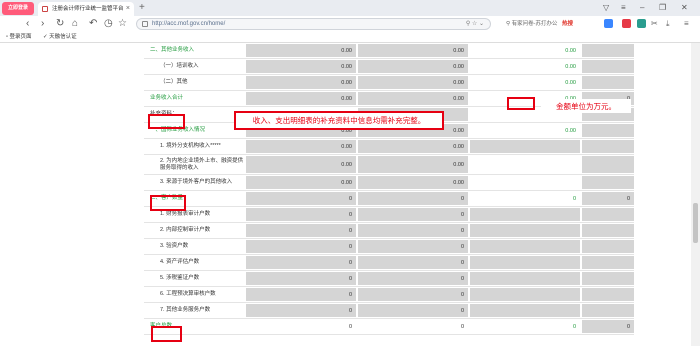  I want to click on forward-icon: ›, so click(42, 23).